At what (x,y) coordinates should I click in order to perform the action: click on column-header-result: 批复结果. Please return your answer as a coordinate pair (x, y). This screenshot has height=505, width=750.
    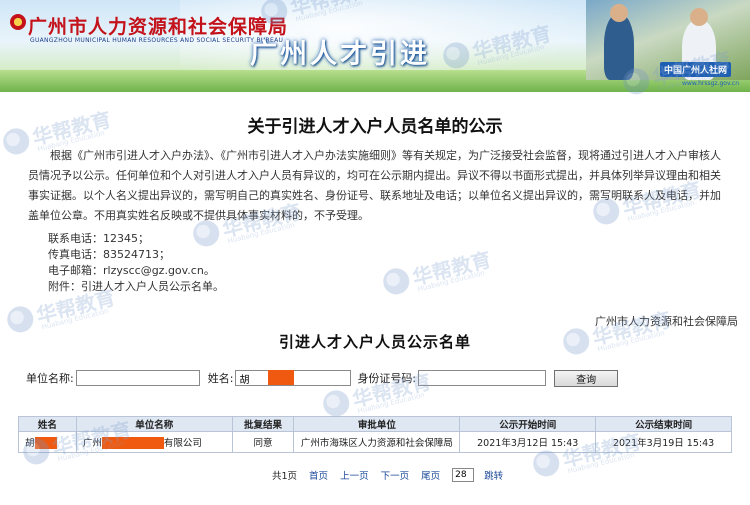
    Looking at the image, I should click on (263, 424).